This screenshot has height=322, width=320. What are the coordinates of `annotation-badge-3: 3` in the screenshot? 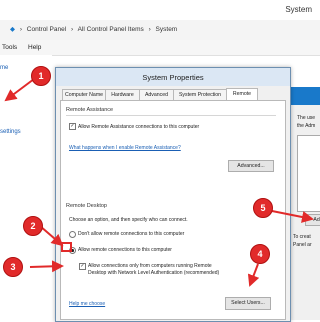 It's located at (13, 267).